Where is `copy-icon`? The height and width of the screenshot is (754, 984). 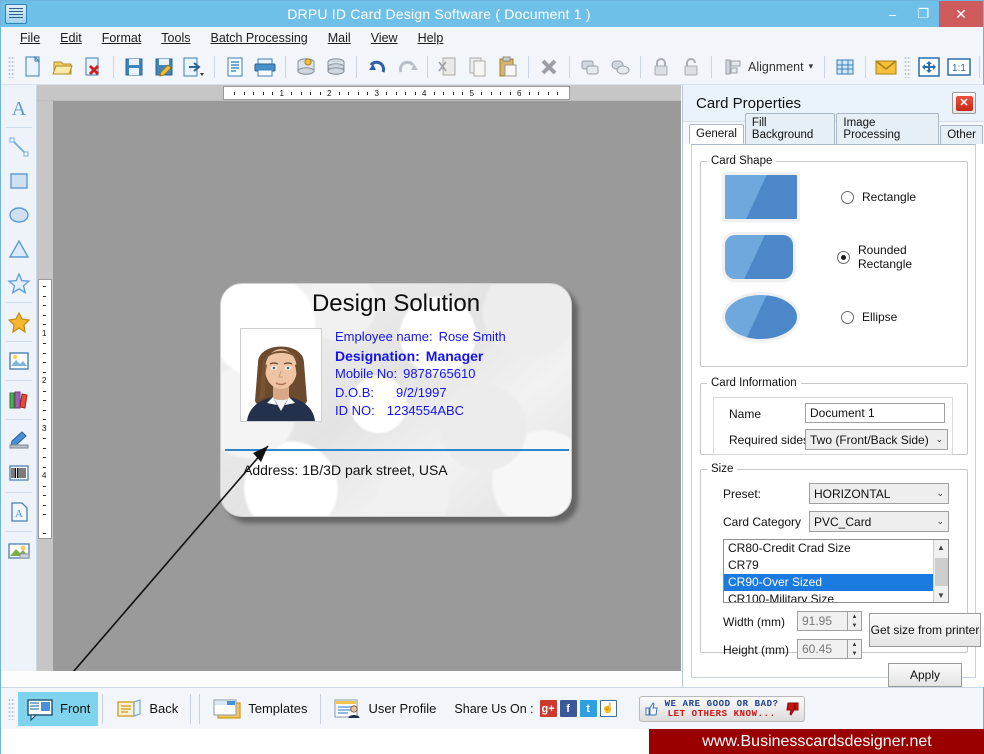 copy-icon is located at coordinates (478, 67).